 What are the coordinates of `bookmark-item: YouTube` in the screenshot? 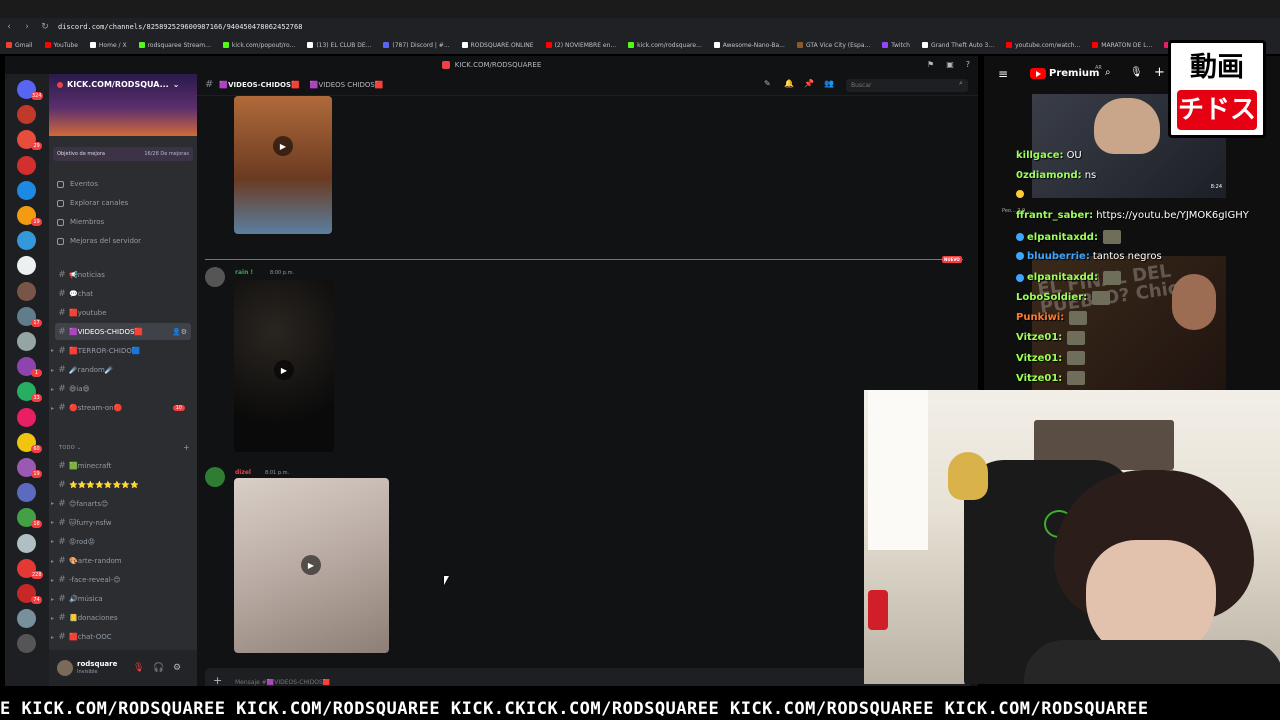 It's located at (61, 45).